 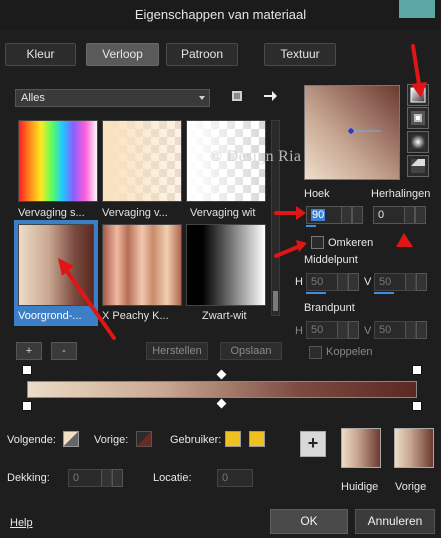 What do you see at coordinates (416, 65) in the screenshot?
I see `arrow-to-linear-style` at bounding box center [416, 65].